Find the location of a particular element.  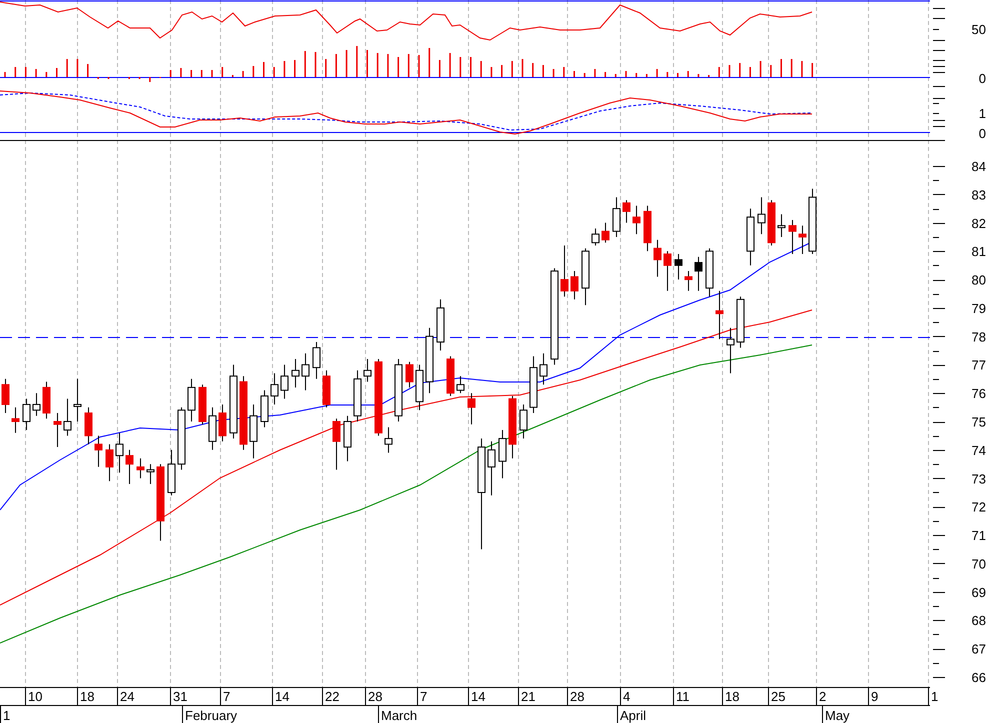

axis-label: 81 is located at coordinates (979, 252).